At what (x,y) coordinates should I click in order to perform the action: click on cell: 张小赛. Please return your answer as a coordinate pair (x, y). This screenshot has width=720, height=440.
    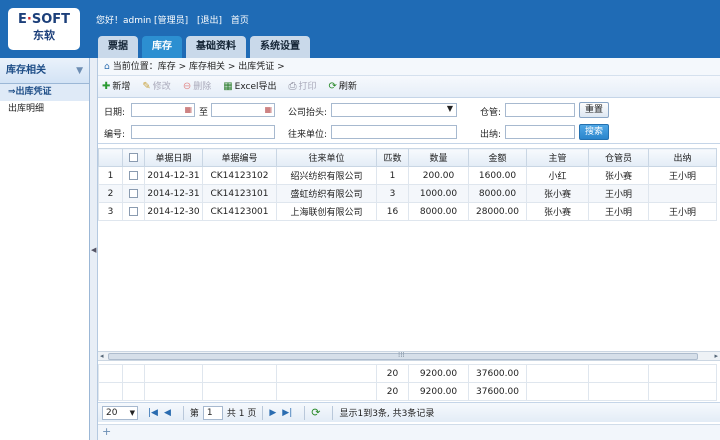
    Looking at the image, I should click on (557, 211).